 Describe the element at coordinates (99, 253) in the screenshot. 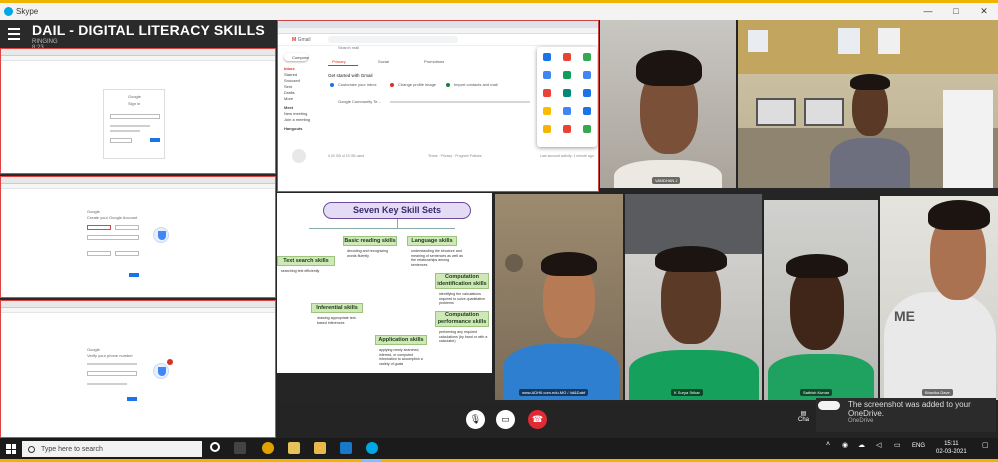

I see `password-field` at that location.